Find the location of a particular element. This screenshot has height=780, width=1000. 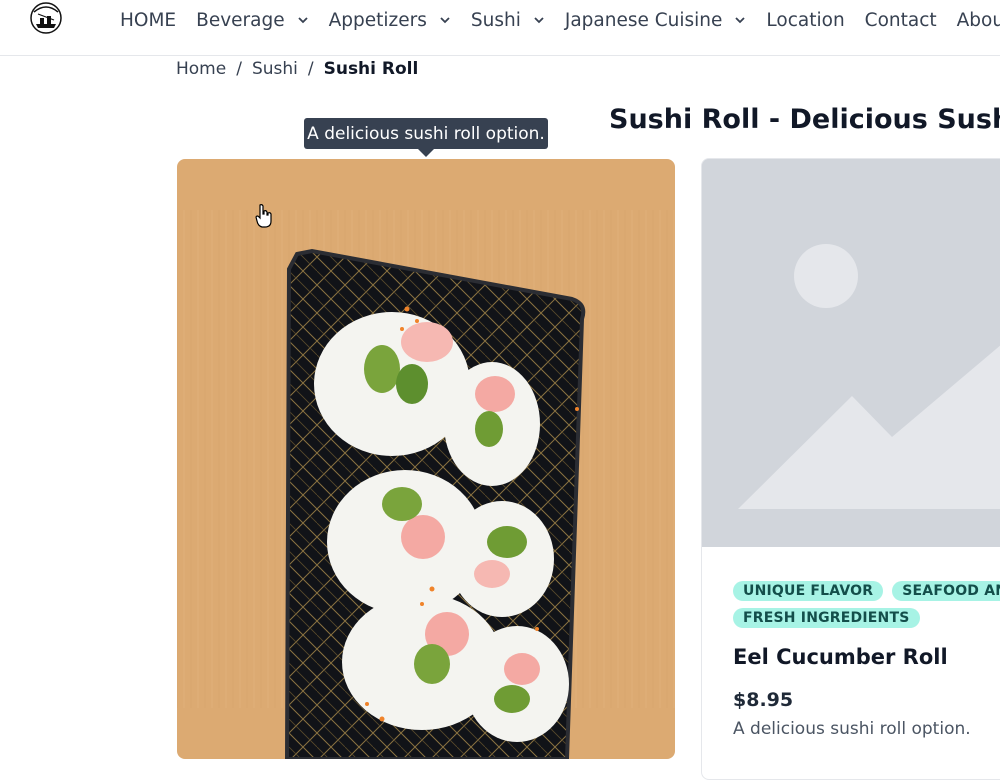

image-placeholder-icon is located at coordinates (851, 353).